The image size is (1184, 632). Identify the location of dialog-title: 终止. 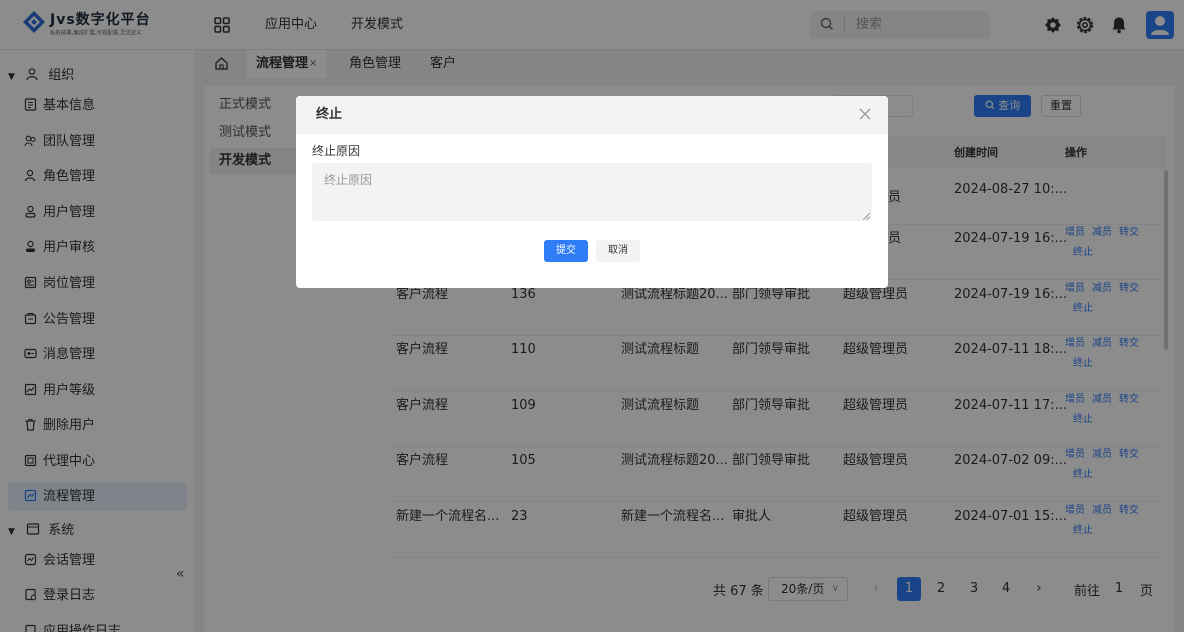
(329, 114).